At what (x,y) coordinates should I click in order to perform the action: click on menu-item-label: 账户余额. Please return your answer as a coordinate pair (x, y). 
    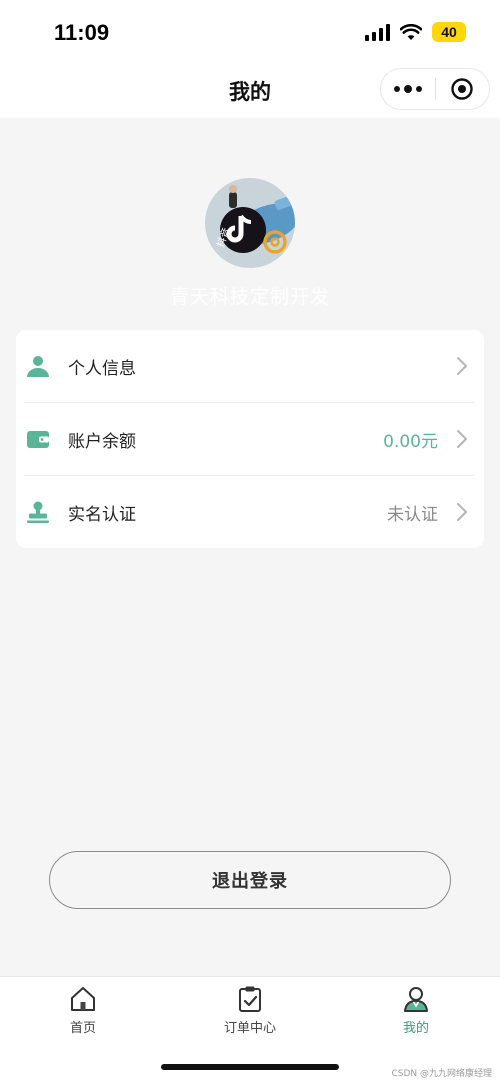
    Looking at the image, I should click on (102, 442).